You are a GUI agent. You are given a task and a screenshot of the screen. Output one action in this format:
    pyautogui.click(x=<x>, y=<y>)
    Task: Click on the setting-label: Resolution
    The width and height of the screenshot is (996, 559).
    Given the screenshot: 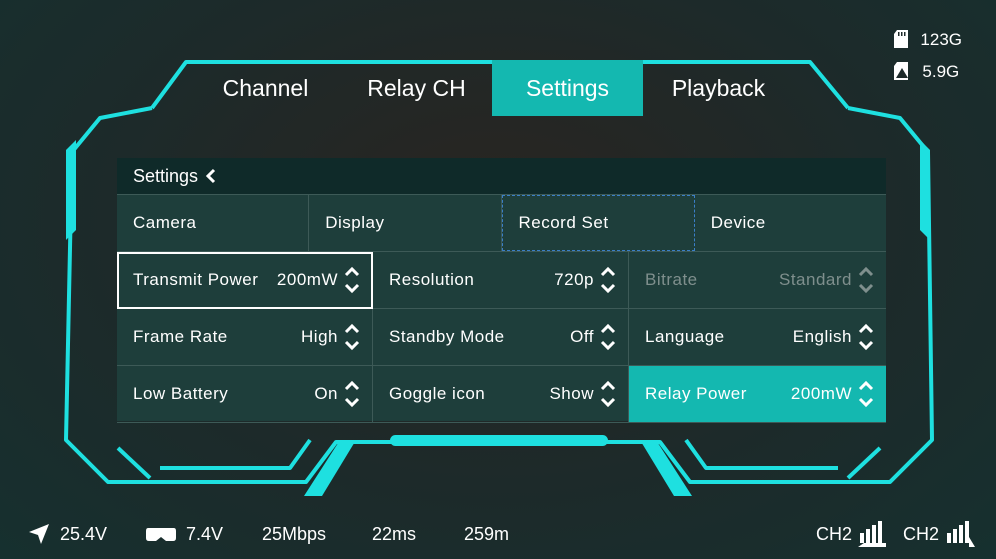 What is the action you would take?
    pyautogui.click(x=432, y=279)
    